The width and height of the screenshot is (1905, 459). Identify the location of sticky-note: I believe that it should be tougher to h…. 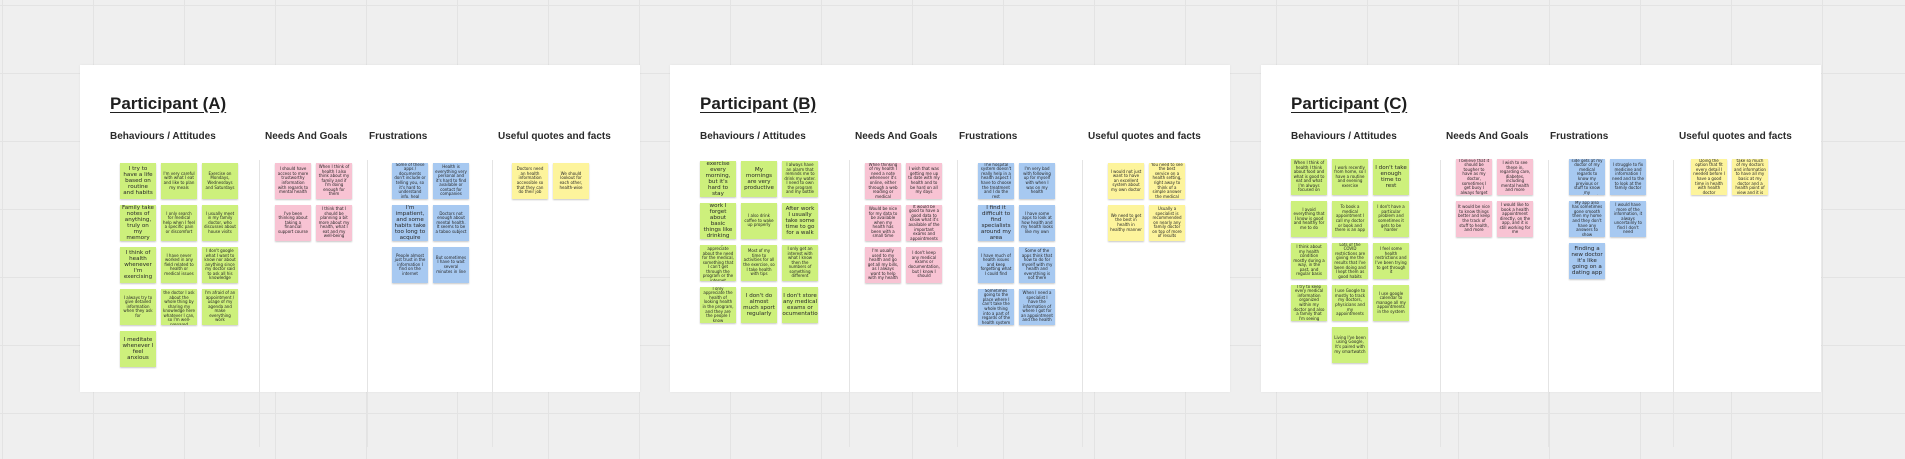
(1474, 177).